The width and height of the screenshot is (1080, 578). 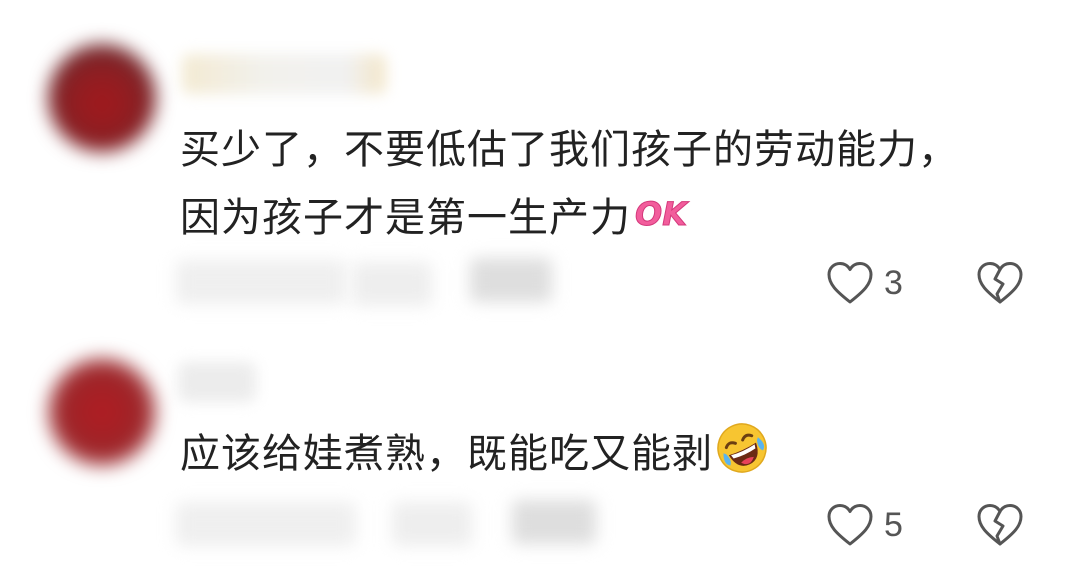 What do you see at coordinates (893, 283) in the screenshot?
I see `like-count: 3` at bounding box center [893, 283].